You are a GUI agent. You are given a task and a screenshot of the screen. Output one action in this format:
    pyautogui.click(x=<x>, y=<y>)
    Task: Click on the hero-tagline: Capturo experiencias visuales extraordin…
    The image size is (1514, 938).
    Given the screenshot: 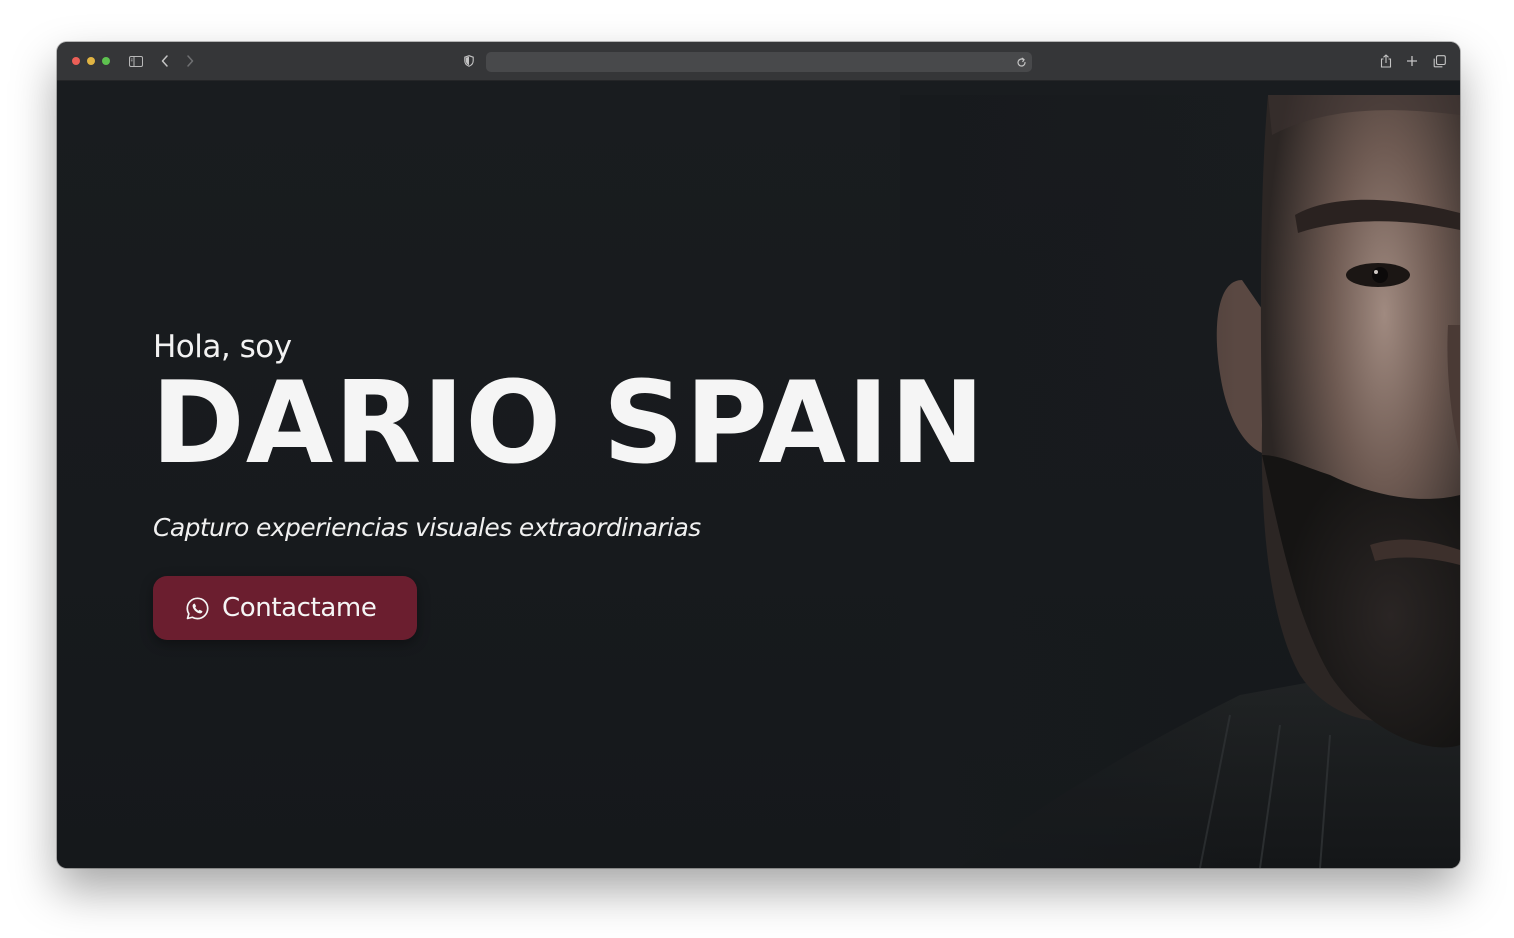 What is the action you would take?
    pyautogui.click(x=427, y=527)
    